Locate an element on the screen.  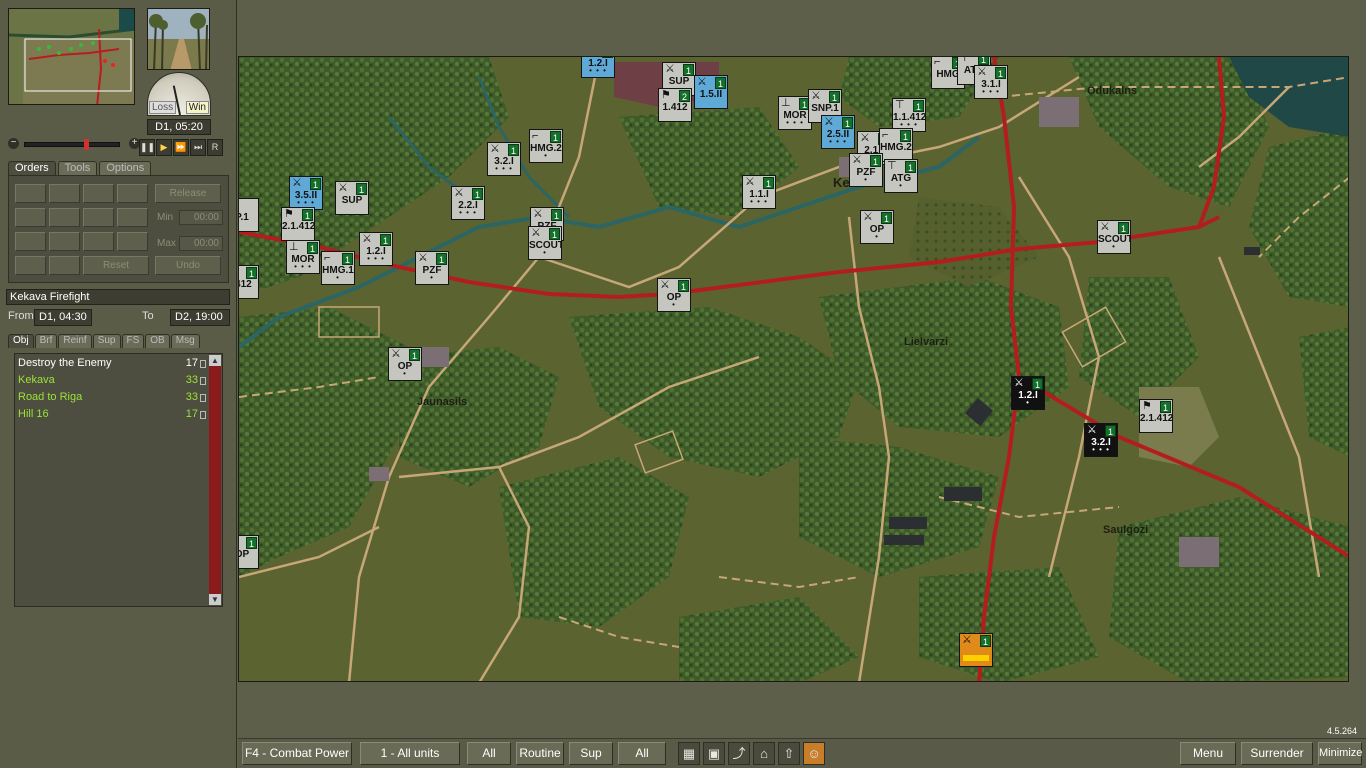
unit-counter: ⚔1OP is located at coordinates (249, 552).